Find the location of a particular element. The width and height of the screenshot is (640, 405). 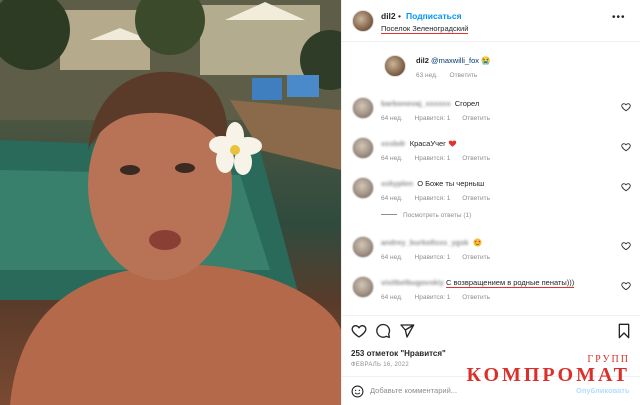

comment-body: xxxbdr КрасаУчег is located at coordinates (419, 143).